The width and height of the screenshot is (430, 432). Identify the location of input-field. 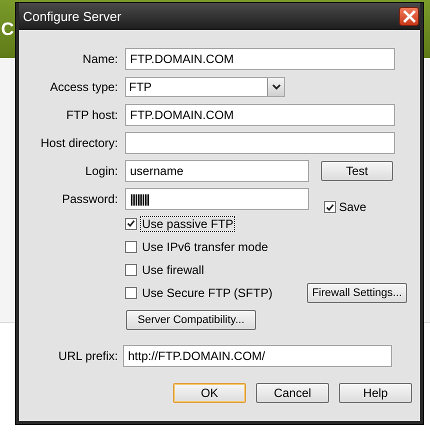
(260, 143).